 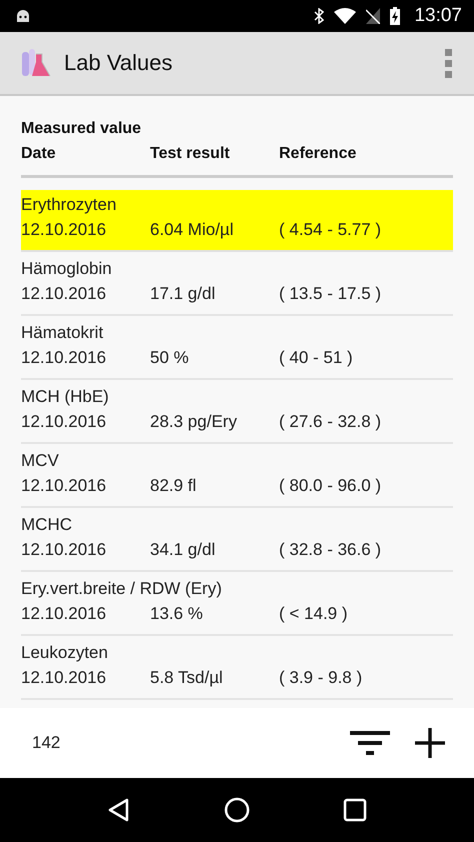 I want to click on group-heading: Measured value, so click(x=81, y=129).